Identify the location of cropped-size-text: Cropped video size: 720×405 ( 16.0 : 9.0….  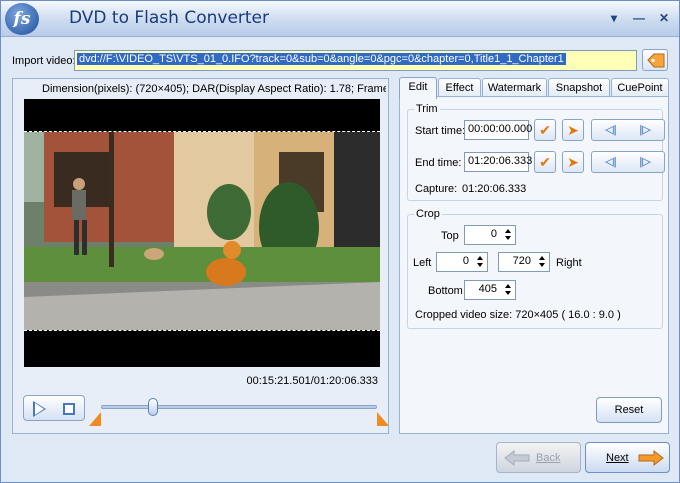
(518, 315).